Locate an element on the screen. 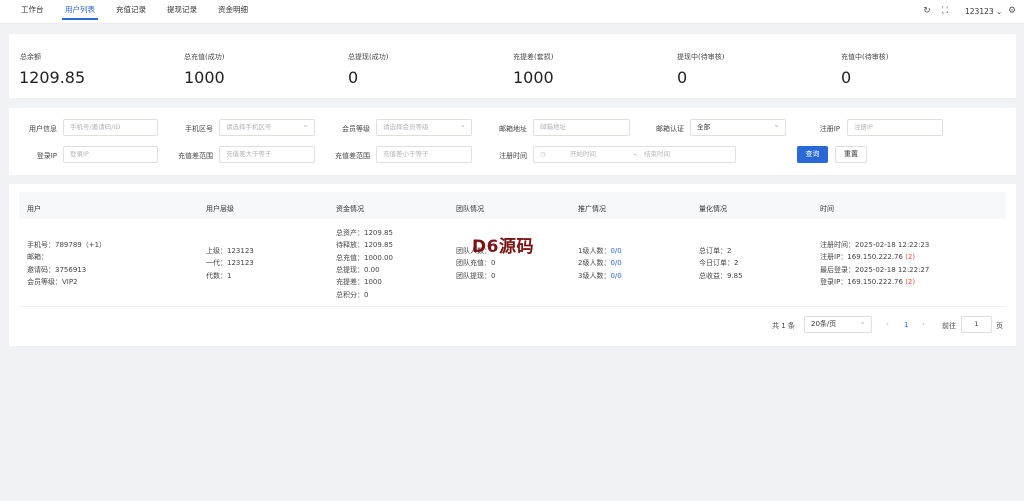  stat-label-withdraw: 总提现(成功) is located at coordinates (368, 57).